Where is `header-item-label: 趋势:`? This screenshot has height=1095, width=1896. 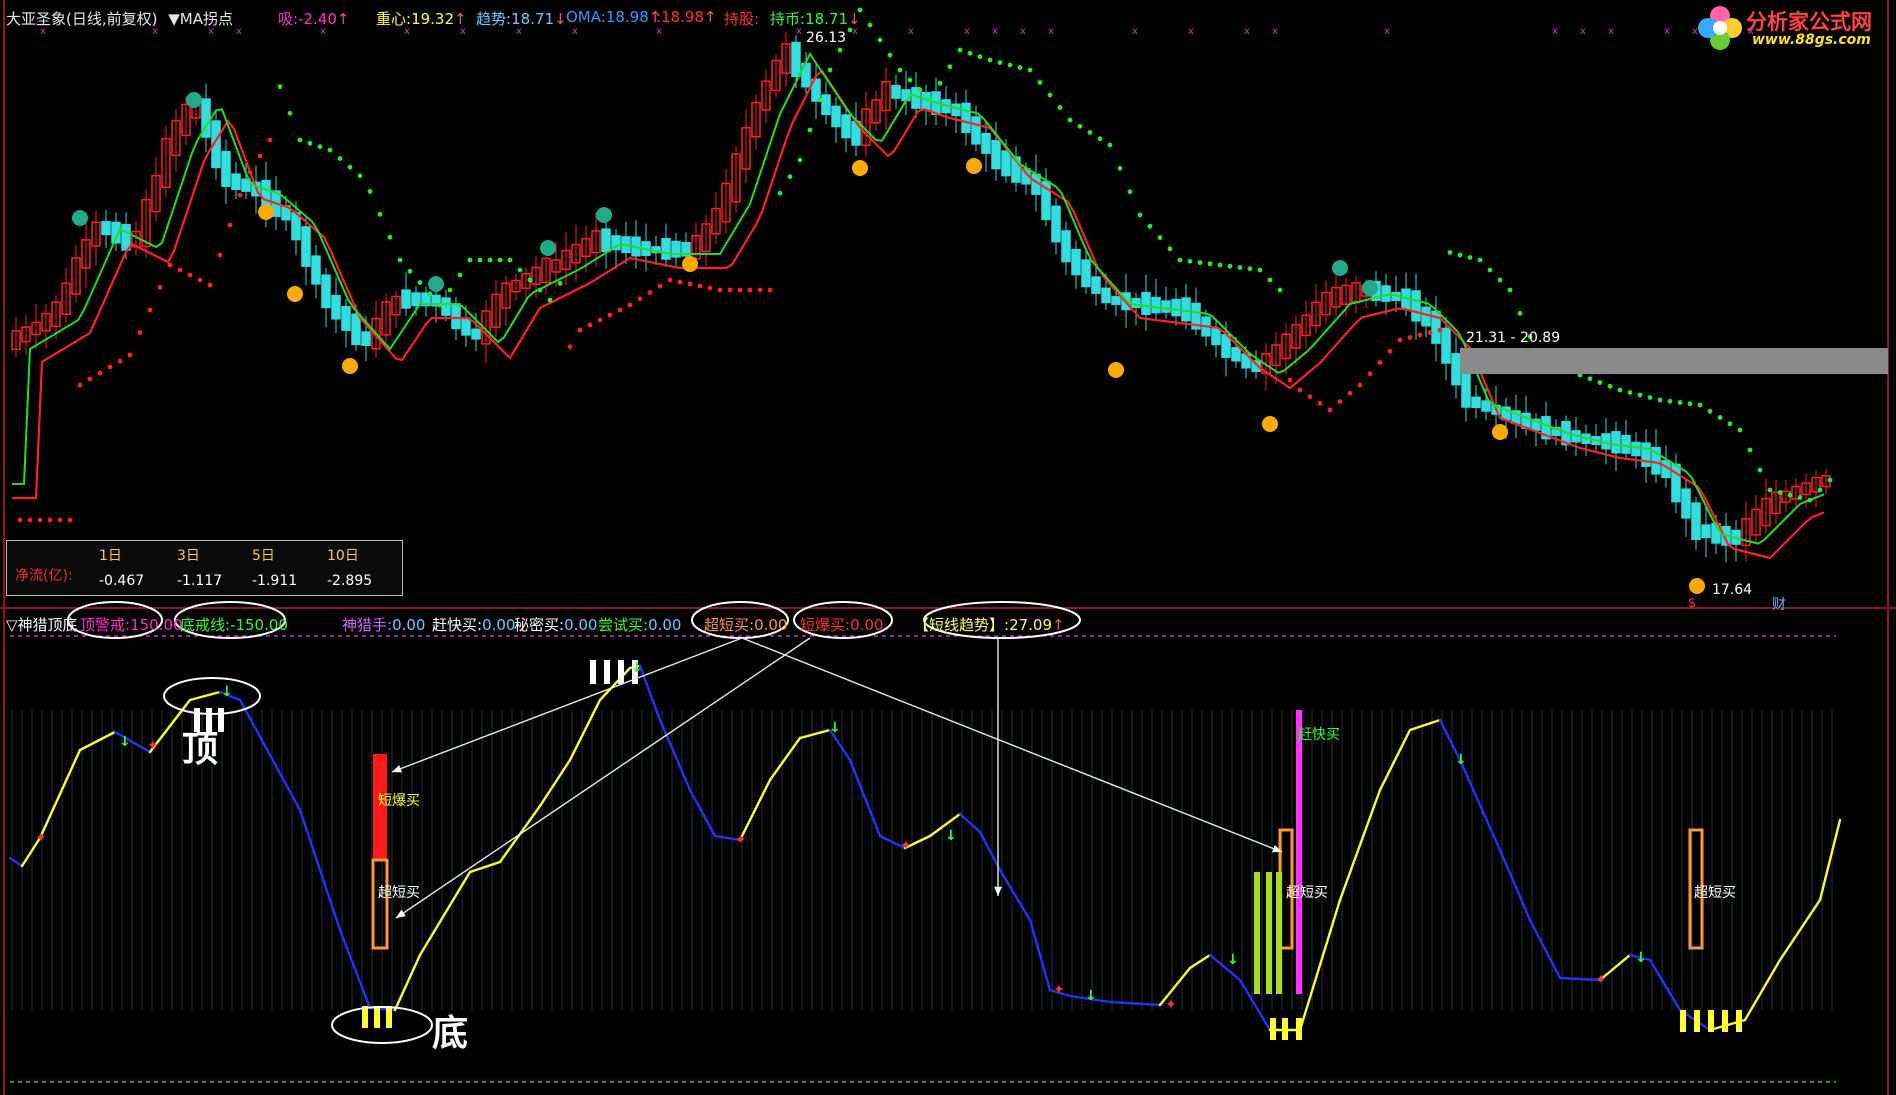
header-item-label: 趋势: is located at coordinates (493, 19).